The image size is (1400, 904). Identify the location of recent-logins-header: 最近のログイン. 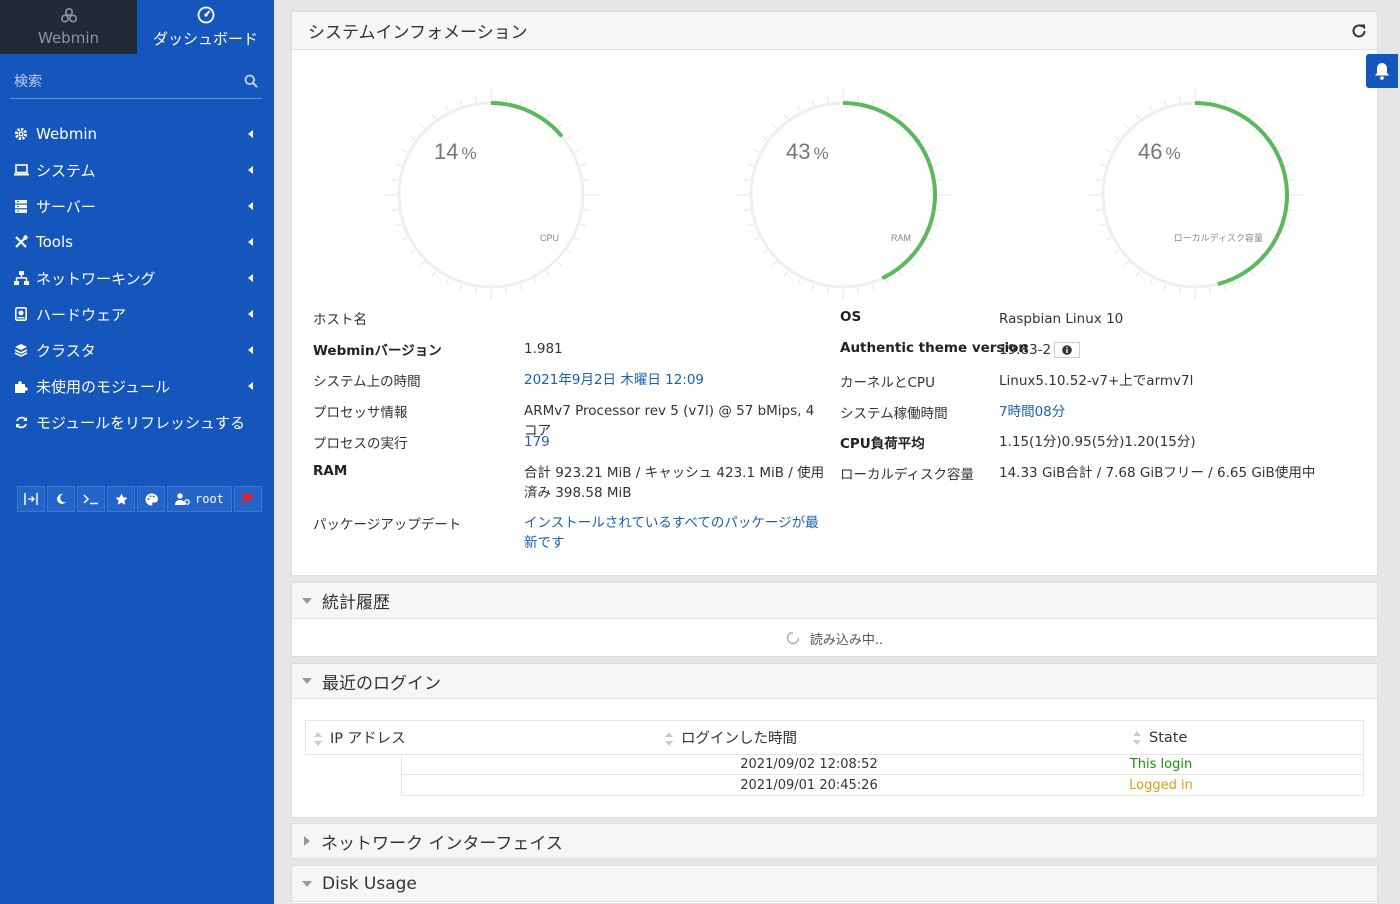
(834, 681).